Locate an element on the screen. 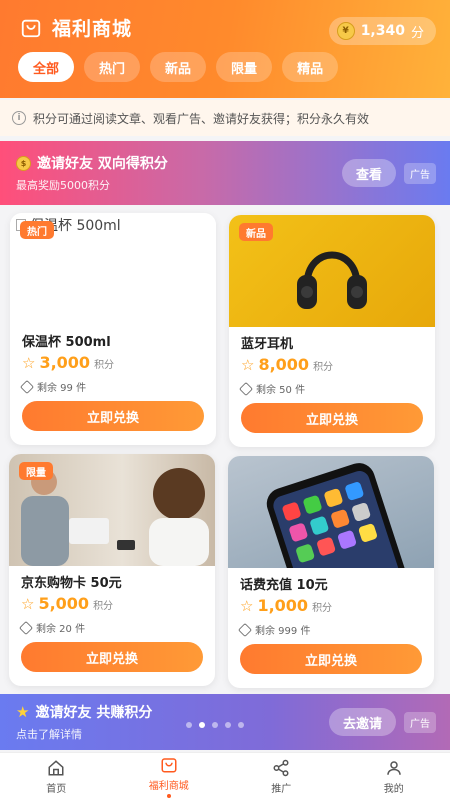 The width and height of the screenshot is (450, 800). product-tag: 新品 is located at coordinates (256, 232).